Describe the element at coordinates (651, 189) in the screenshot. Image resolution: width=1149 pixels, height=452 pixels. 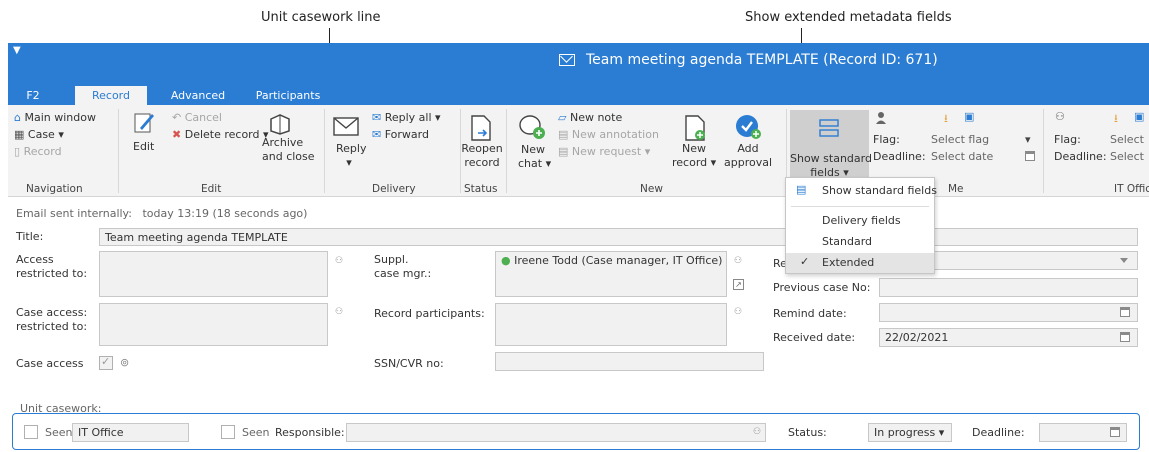
I see `group-new: New` at that location.